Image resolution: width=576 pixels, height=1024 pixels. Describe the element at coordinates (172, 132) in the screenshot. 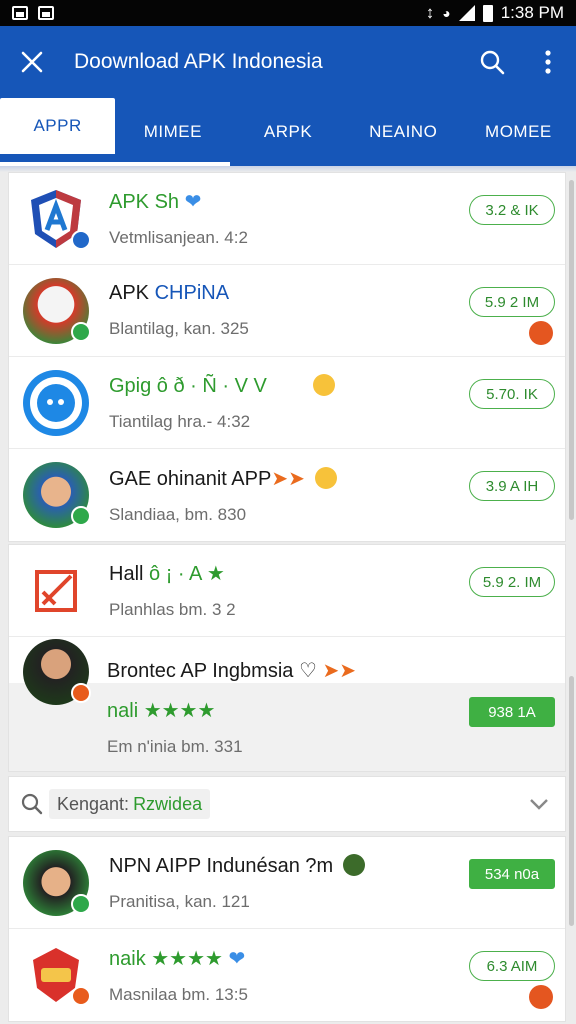

I see `tab-mimee: MIMEE` at that location.